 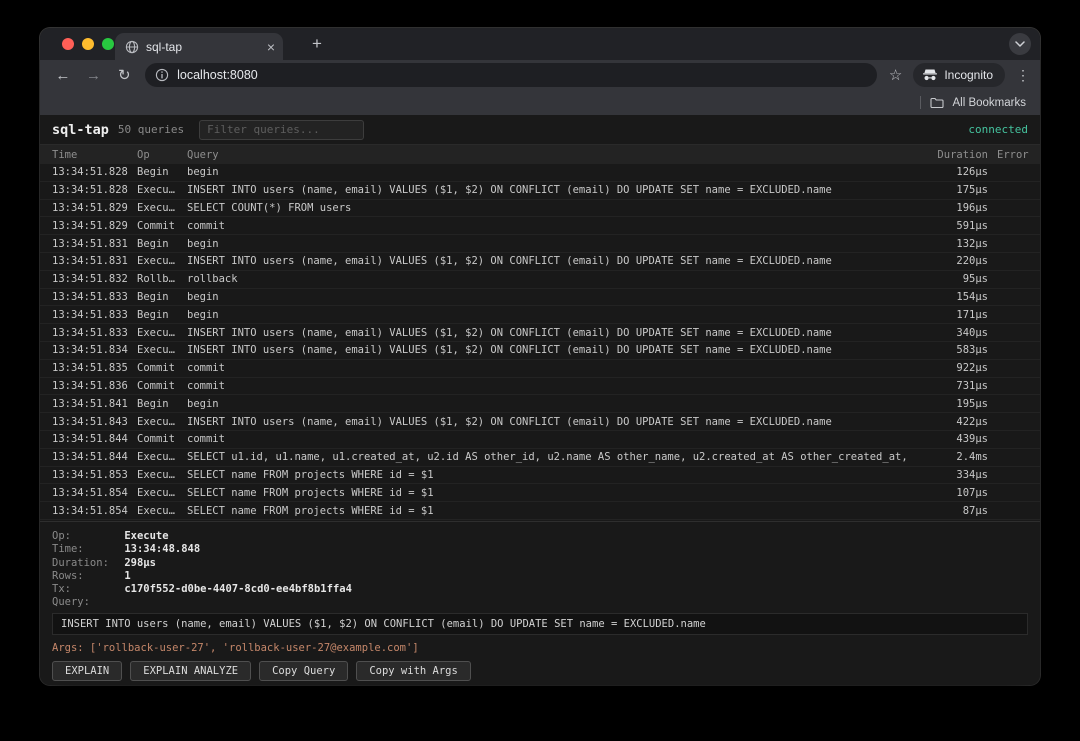 I want to click on query-count: 50 queries, so click(x=151, y=129).